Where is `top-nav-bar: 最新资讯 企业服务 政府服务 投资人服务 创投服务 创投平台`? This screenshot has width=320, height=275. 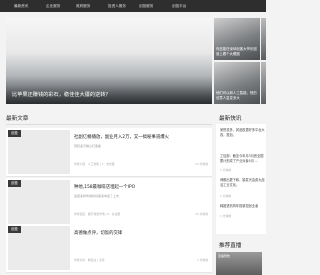
top-nav-bar: 最新资讯 企业服务 政府服务 投资人服务 创投服务 创投平台 is located at coordinates (133, 6).